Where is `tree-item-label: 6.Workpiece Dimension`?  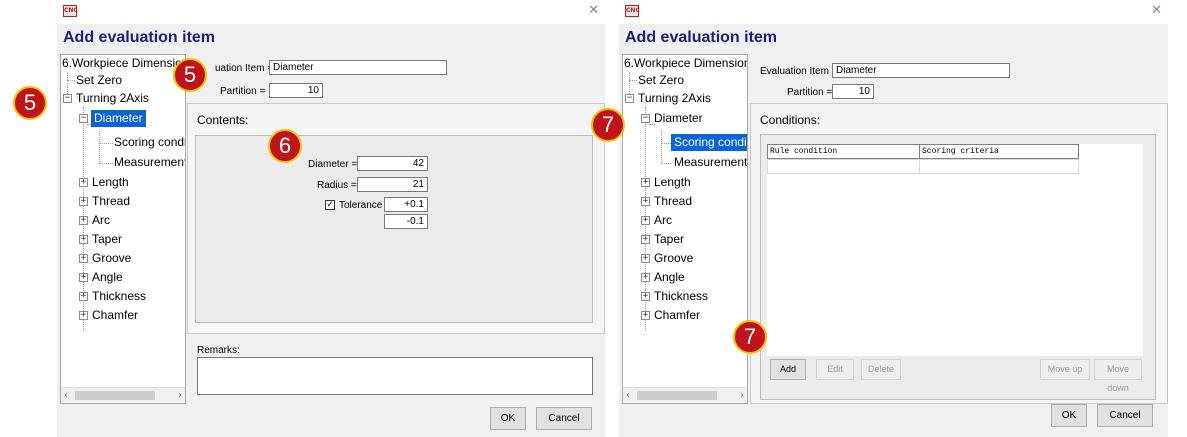
tree-item-label: 6.Workpiece Dimension is located at coordinates (124, 63).